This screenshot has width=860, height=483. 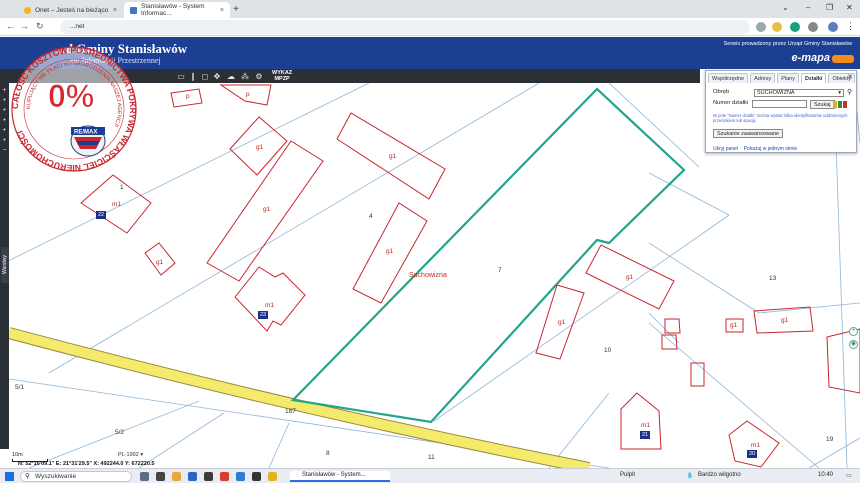 I want to click on parcel-number: 10, so click(x=608, y=350).